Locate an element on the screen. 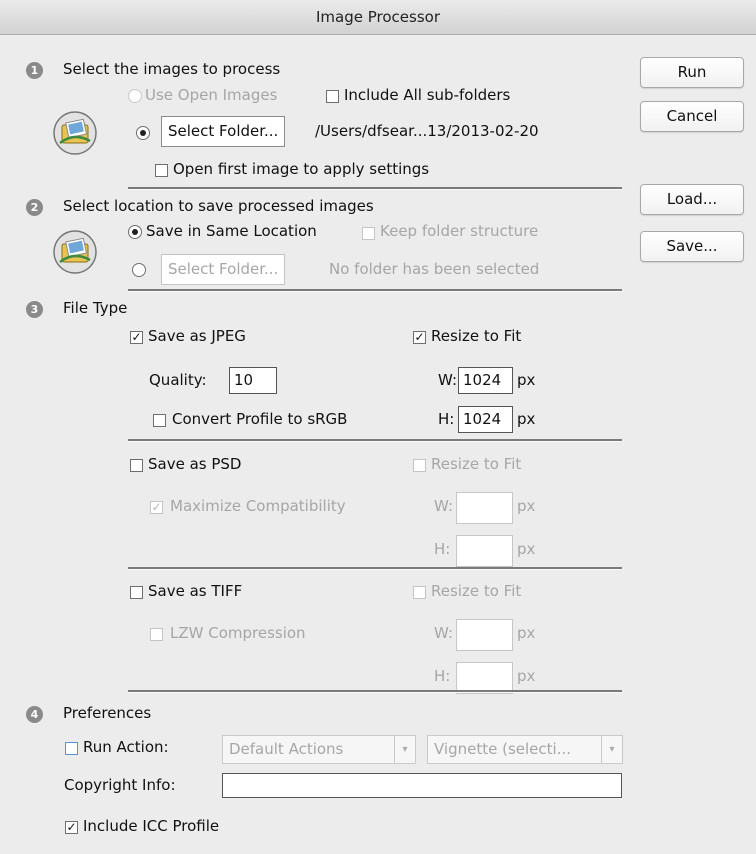  tiff-width-input is located at coordinates (484, 635).